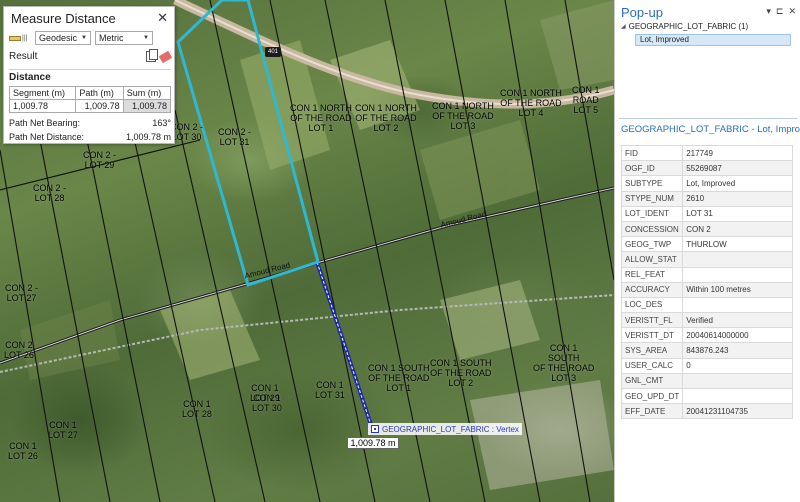  Describe the element at coordinates (42, 93) in the screenshot. I see `column-header: Segment (m)` at that location.